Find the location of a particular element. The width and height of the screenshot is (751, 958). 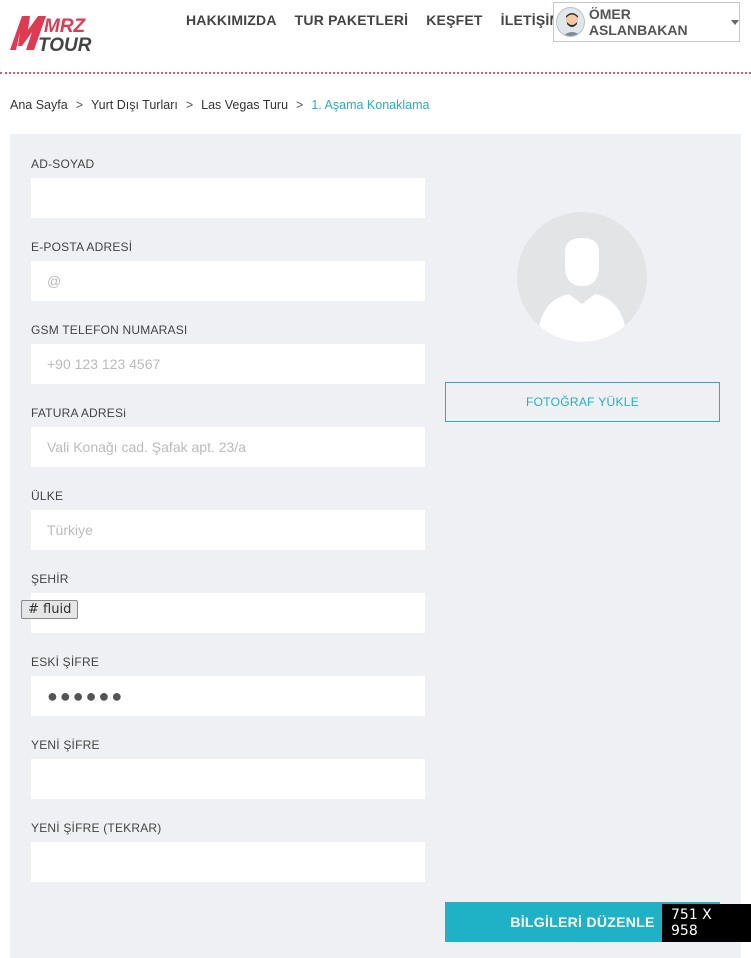

email-label: E-POSTA ADRESİ is located at coordinates (82, 247).